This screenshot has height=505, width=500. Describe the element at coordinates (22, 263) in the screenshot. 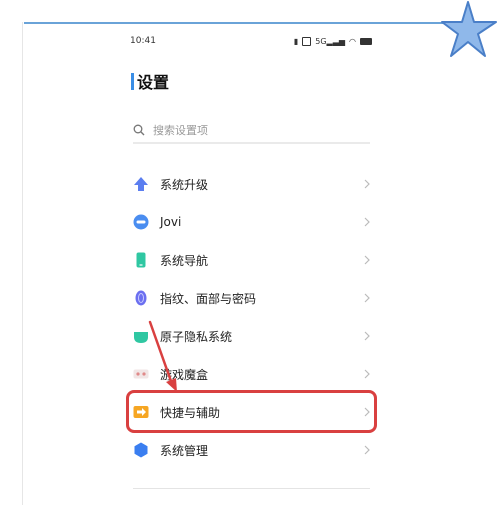

I see `frame-left-border` at that location.